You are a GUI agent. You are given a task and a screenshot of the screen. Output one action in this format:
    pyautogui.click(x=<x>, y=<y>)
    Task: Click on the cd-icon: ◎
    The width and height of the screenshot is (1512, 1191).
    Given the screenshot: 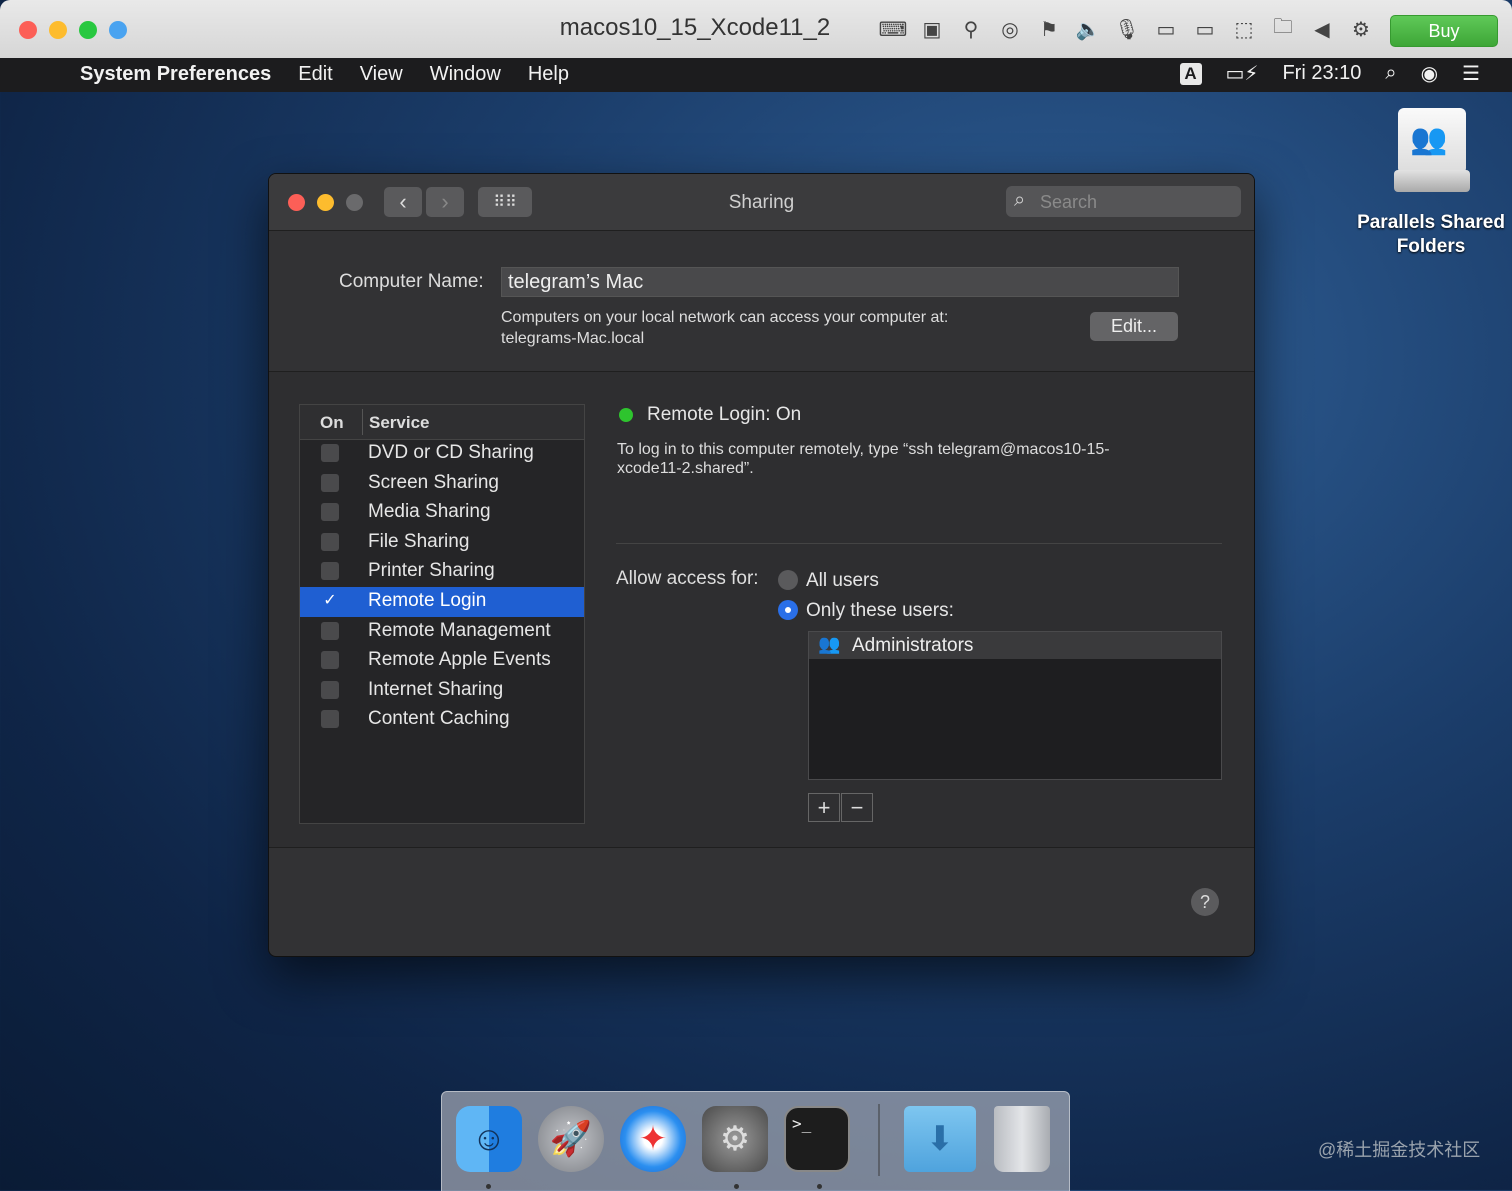 What is the action you would take?
    pyautogui.click(x=1010, y=29)
    